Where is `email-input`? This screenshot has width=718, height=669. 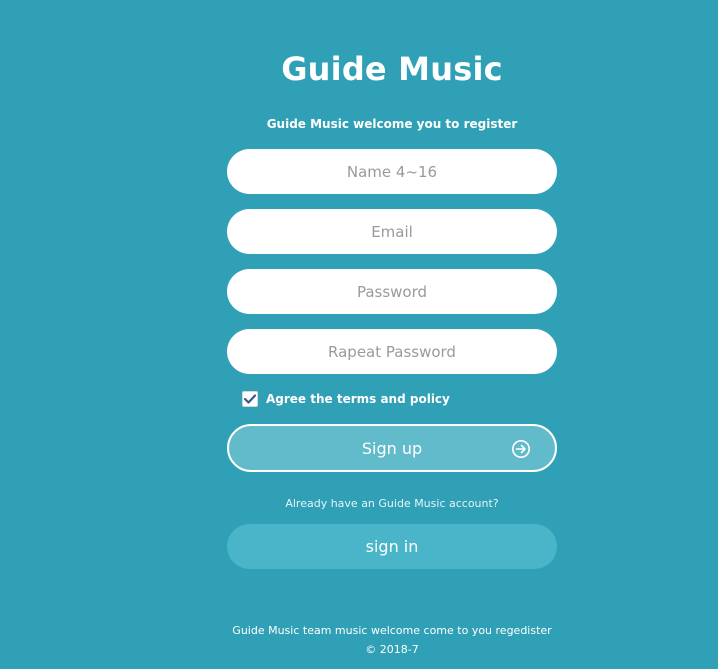
email-input is located at coordinates (392, 231).